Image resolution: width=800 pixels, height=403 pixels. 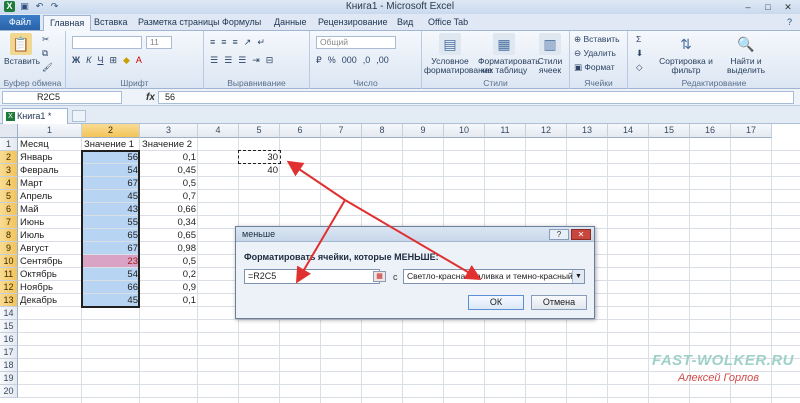 I want to click on month-cell: Ноябрь, so click(x=50, y=287).